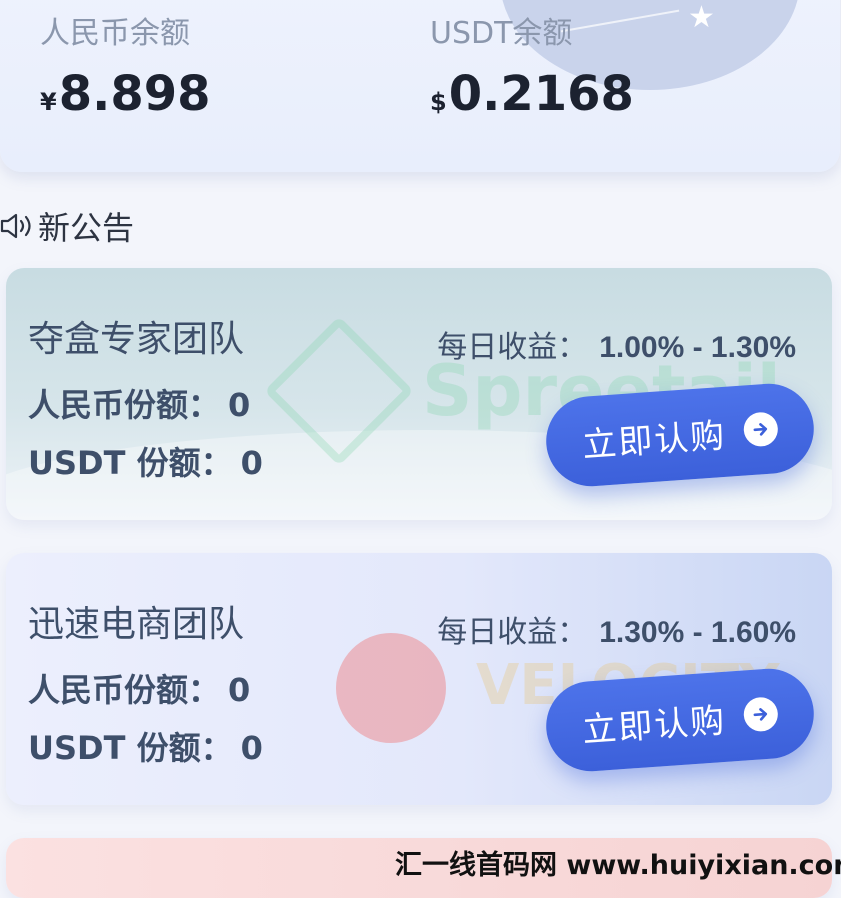 The width and height of the screenshot is (841, 898). Describe the element at coordinates (115, 33) in the screenshot. I see `cny-balance-label: 人民币余额` at that location.